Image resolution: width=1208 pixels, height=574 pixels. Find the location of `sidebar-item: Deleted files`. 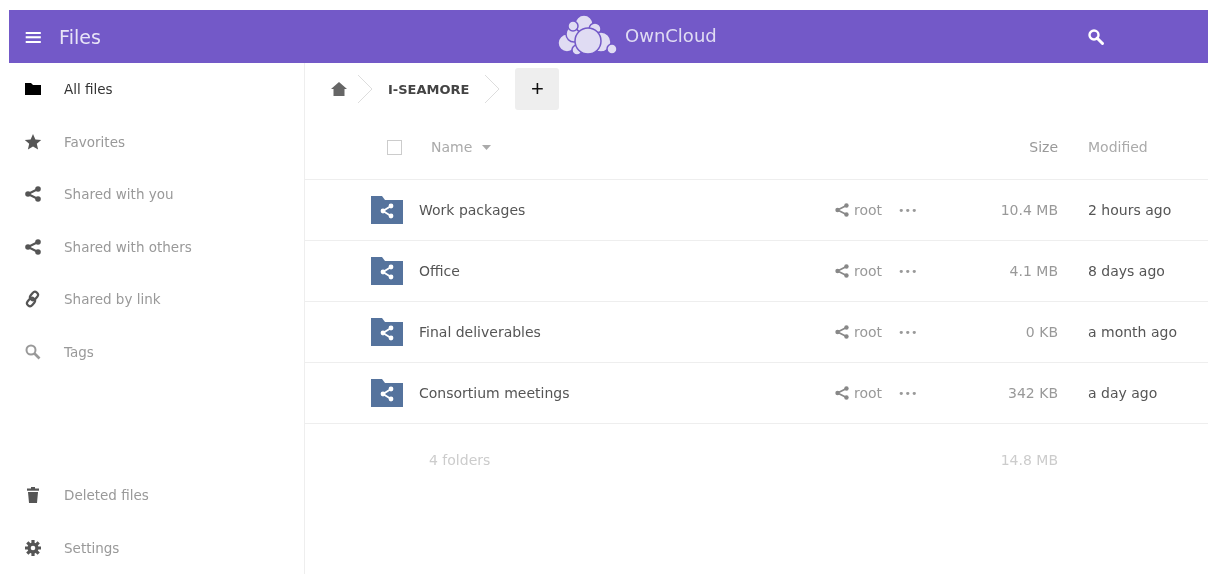

sidebar-item: Deleted files is located at coordinates (152, 495).